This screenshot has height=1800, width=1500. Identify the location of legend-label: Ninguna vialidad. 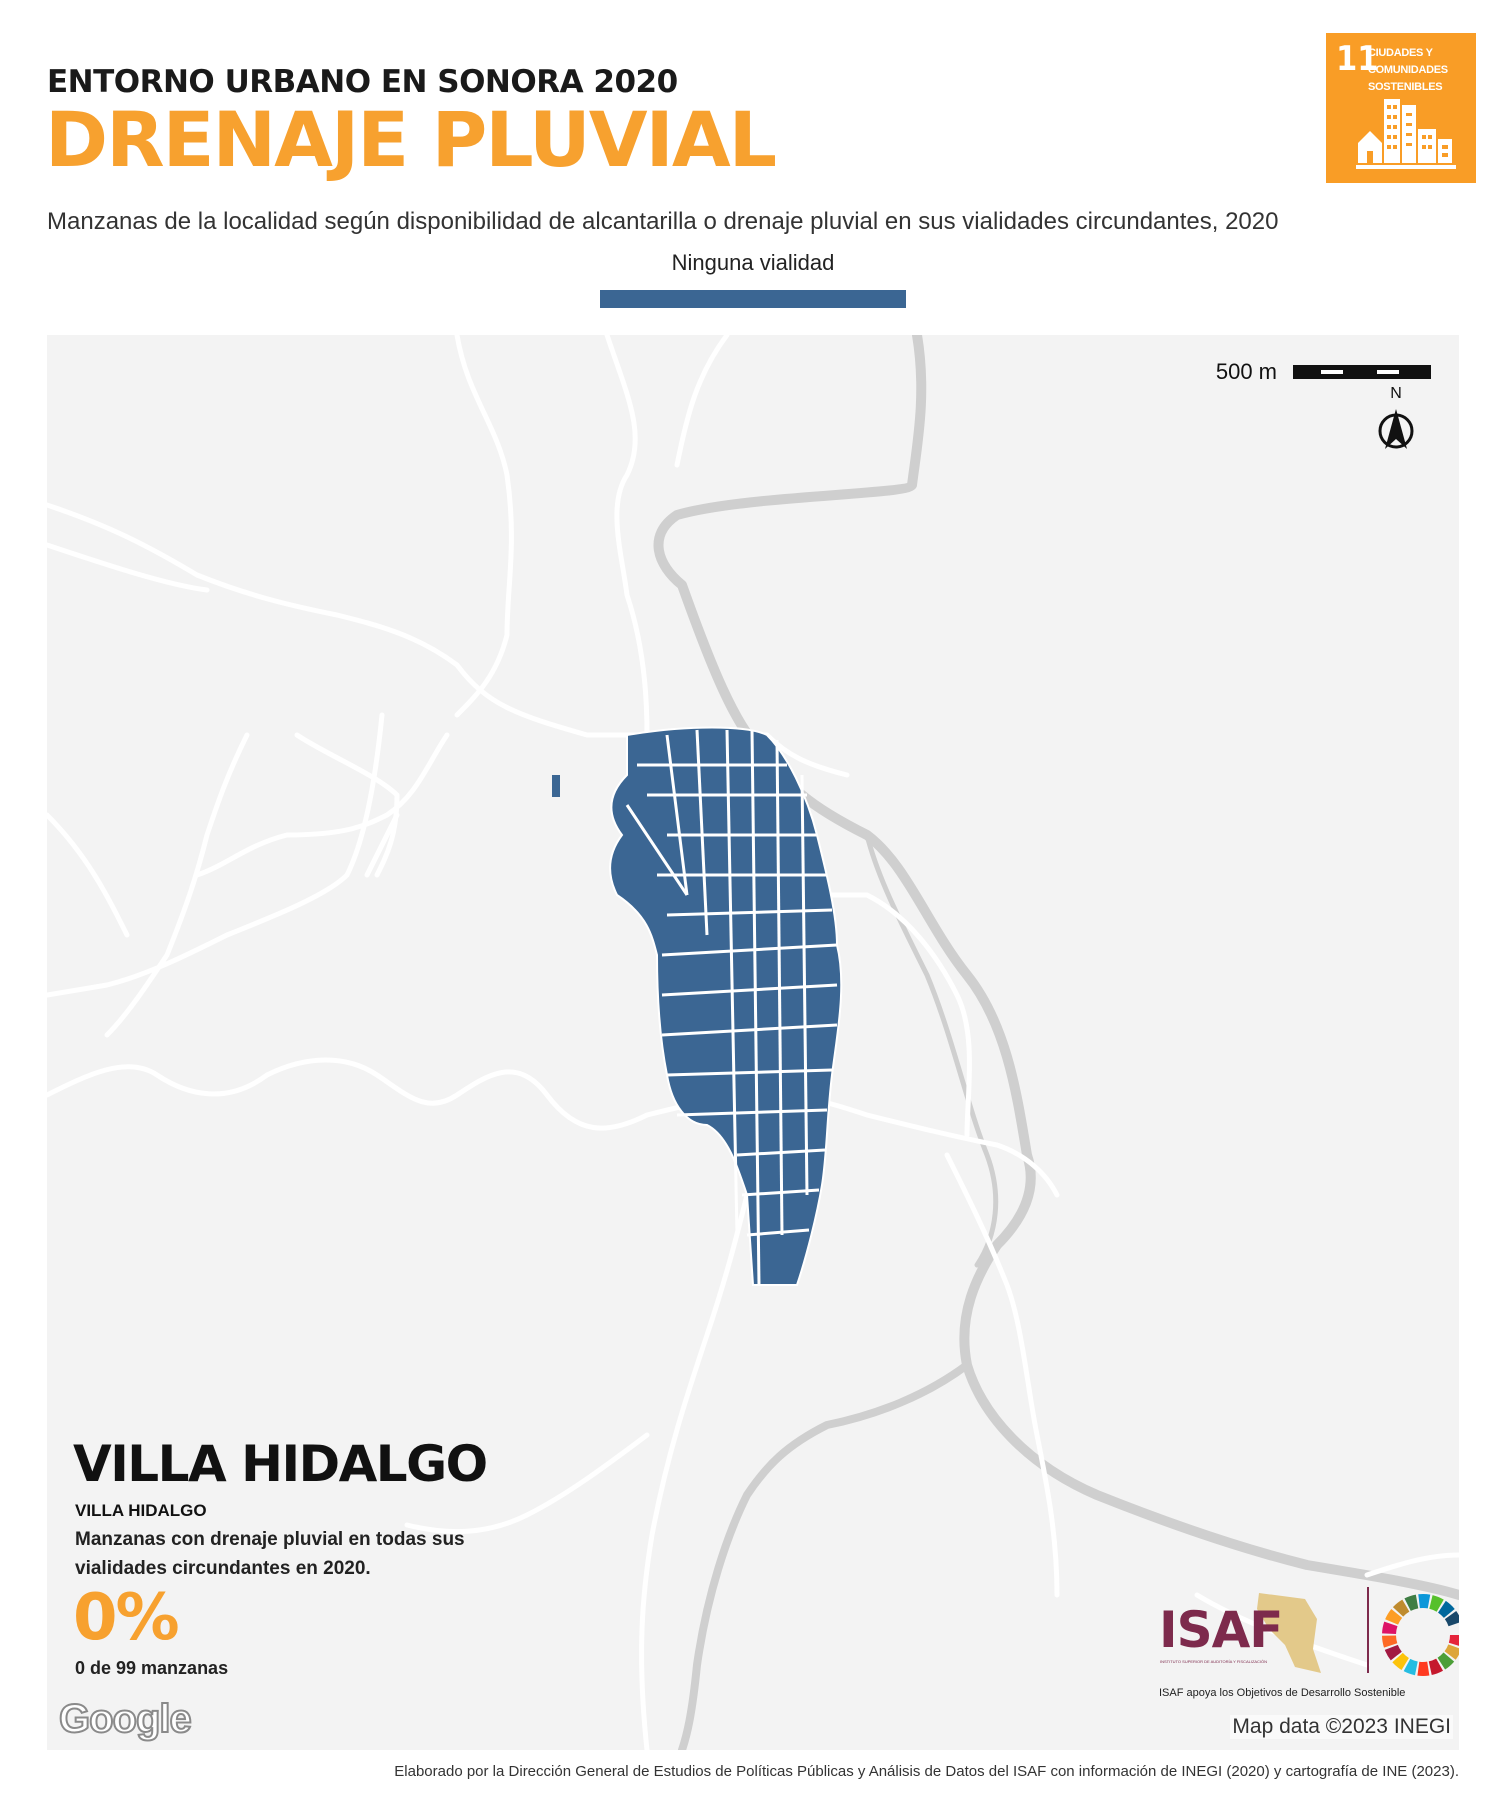
(753, 262).